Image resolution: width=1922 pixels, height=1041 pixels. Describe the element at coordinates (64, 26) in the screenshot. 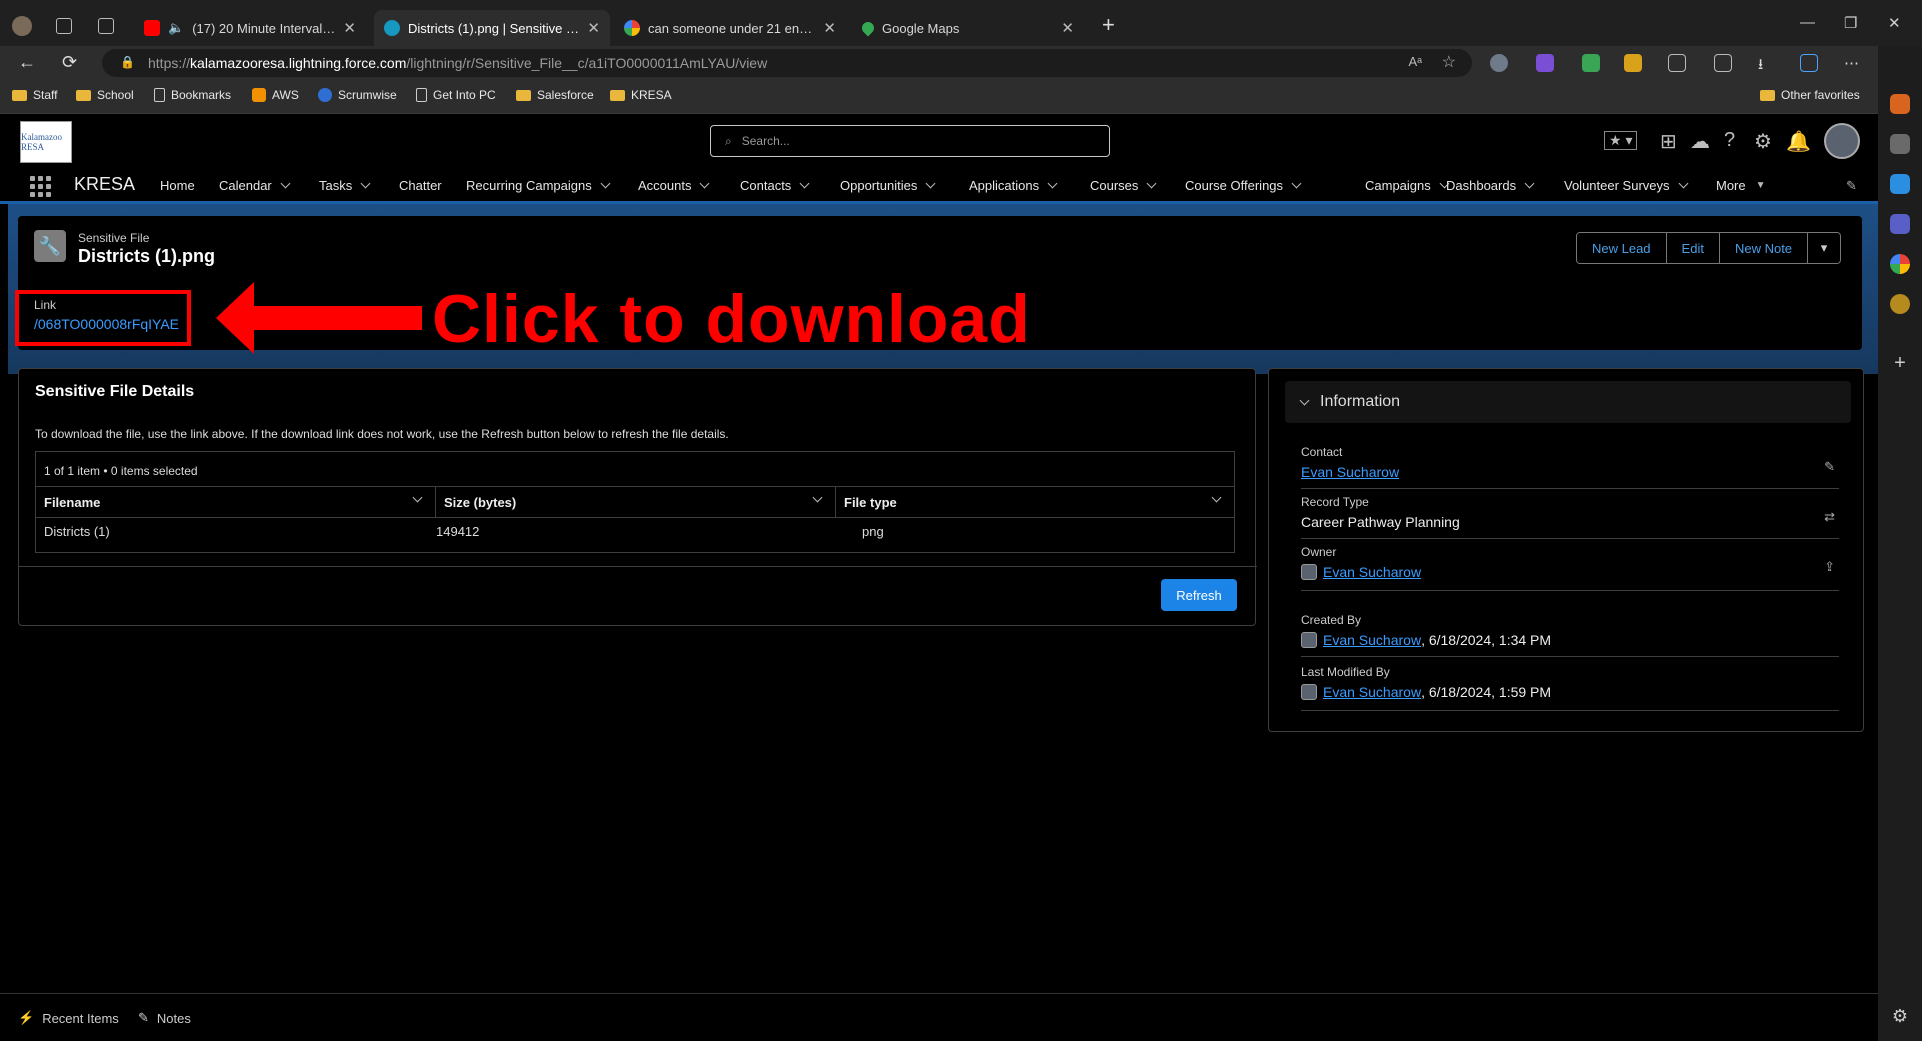

I see `workspaces-icon` at that location.